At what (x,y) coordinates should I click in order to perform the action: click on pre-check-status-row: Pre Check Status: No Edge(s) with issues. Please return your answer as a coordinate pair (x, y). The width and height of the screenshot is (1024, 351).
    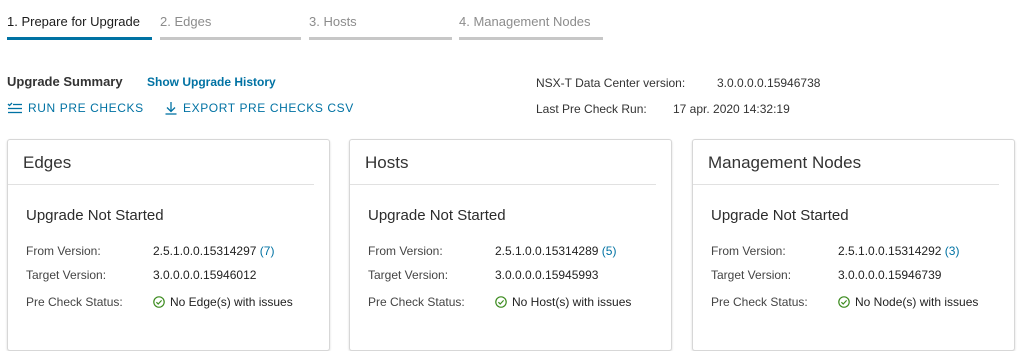
    Looking at the image, I should click on (159, 302).